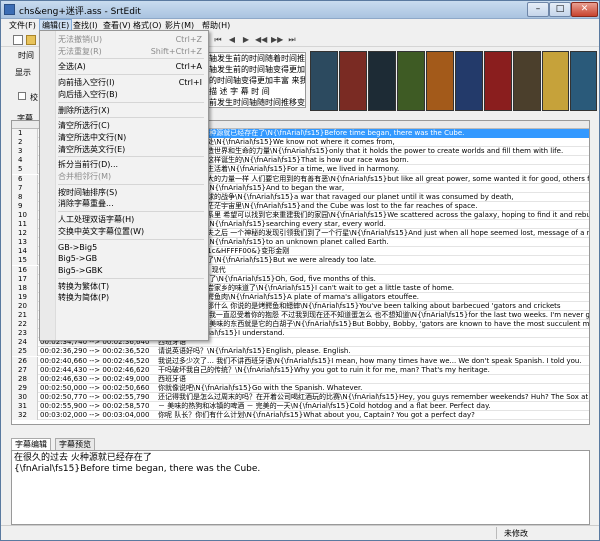 The image size is (600, 541). Describe the element at coordinates (22, 96) in the screenshot. I see `verify-checkbox` at that location.